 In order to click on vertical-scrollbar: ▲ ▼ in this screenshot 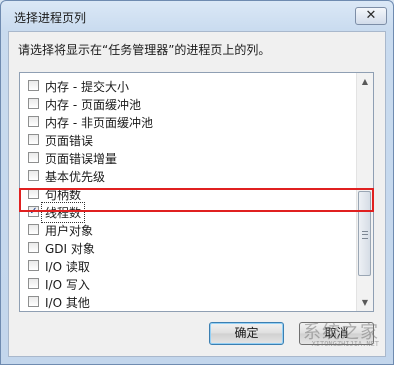, I will do `click(364, 192)`.